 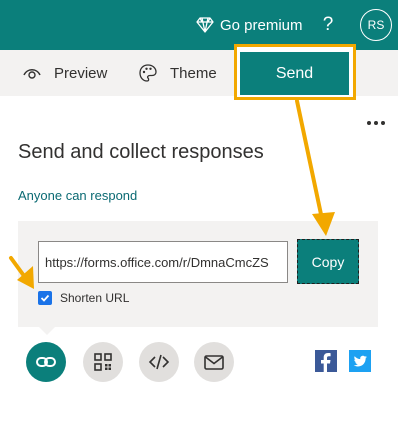 What do you see at coordinates (148, 73) in the screenshot?
I see `palette-icon` at bounding box center [148, 73].